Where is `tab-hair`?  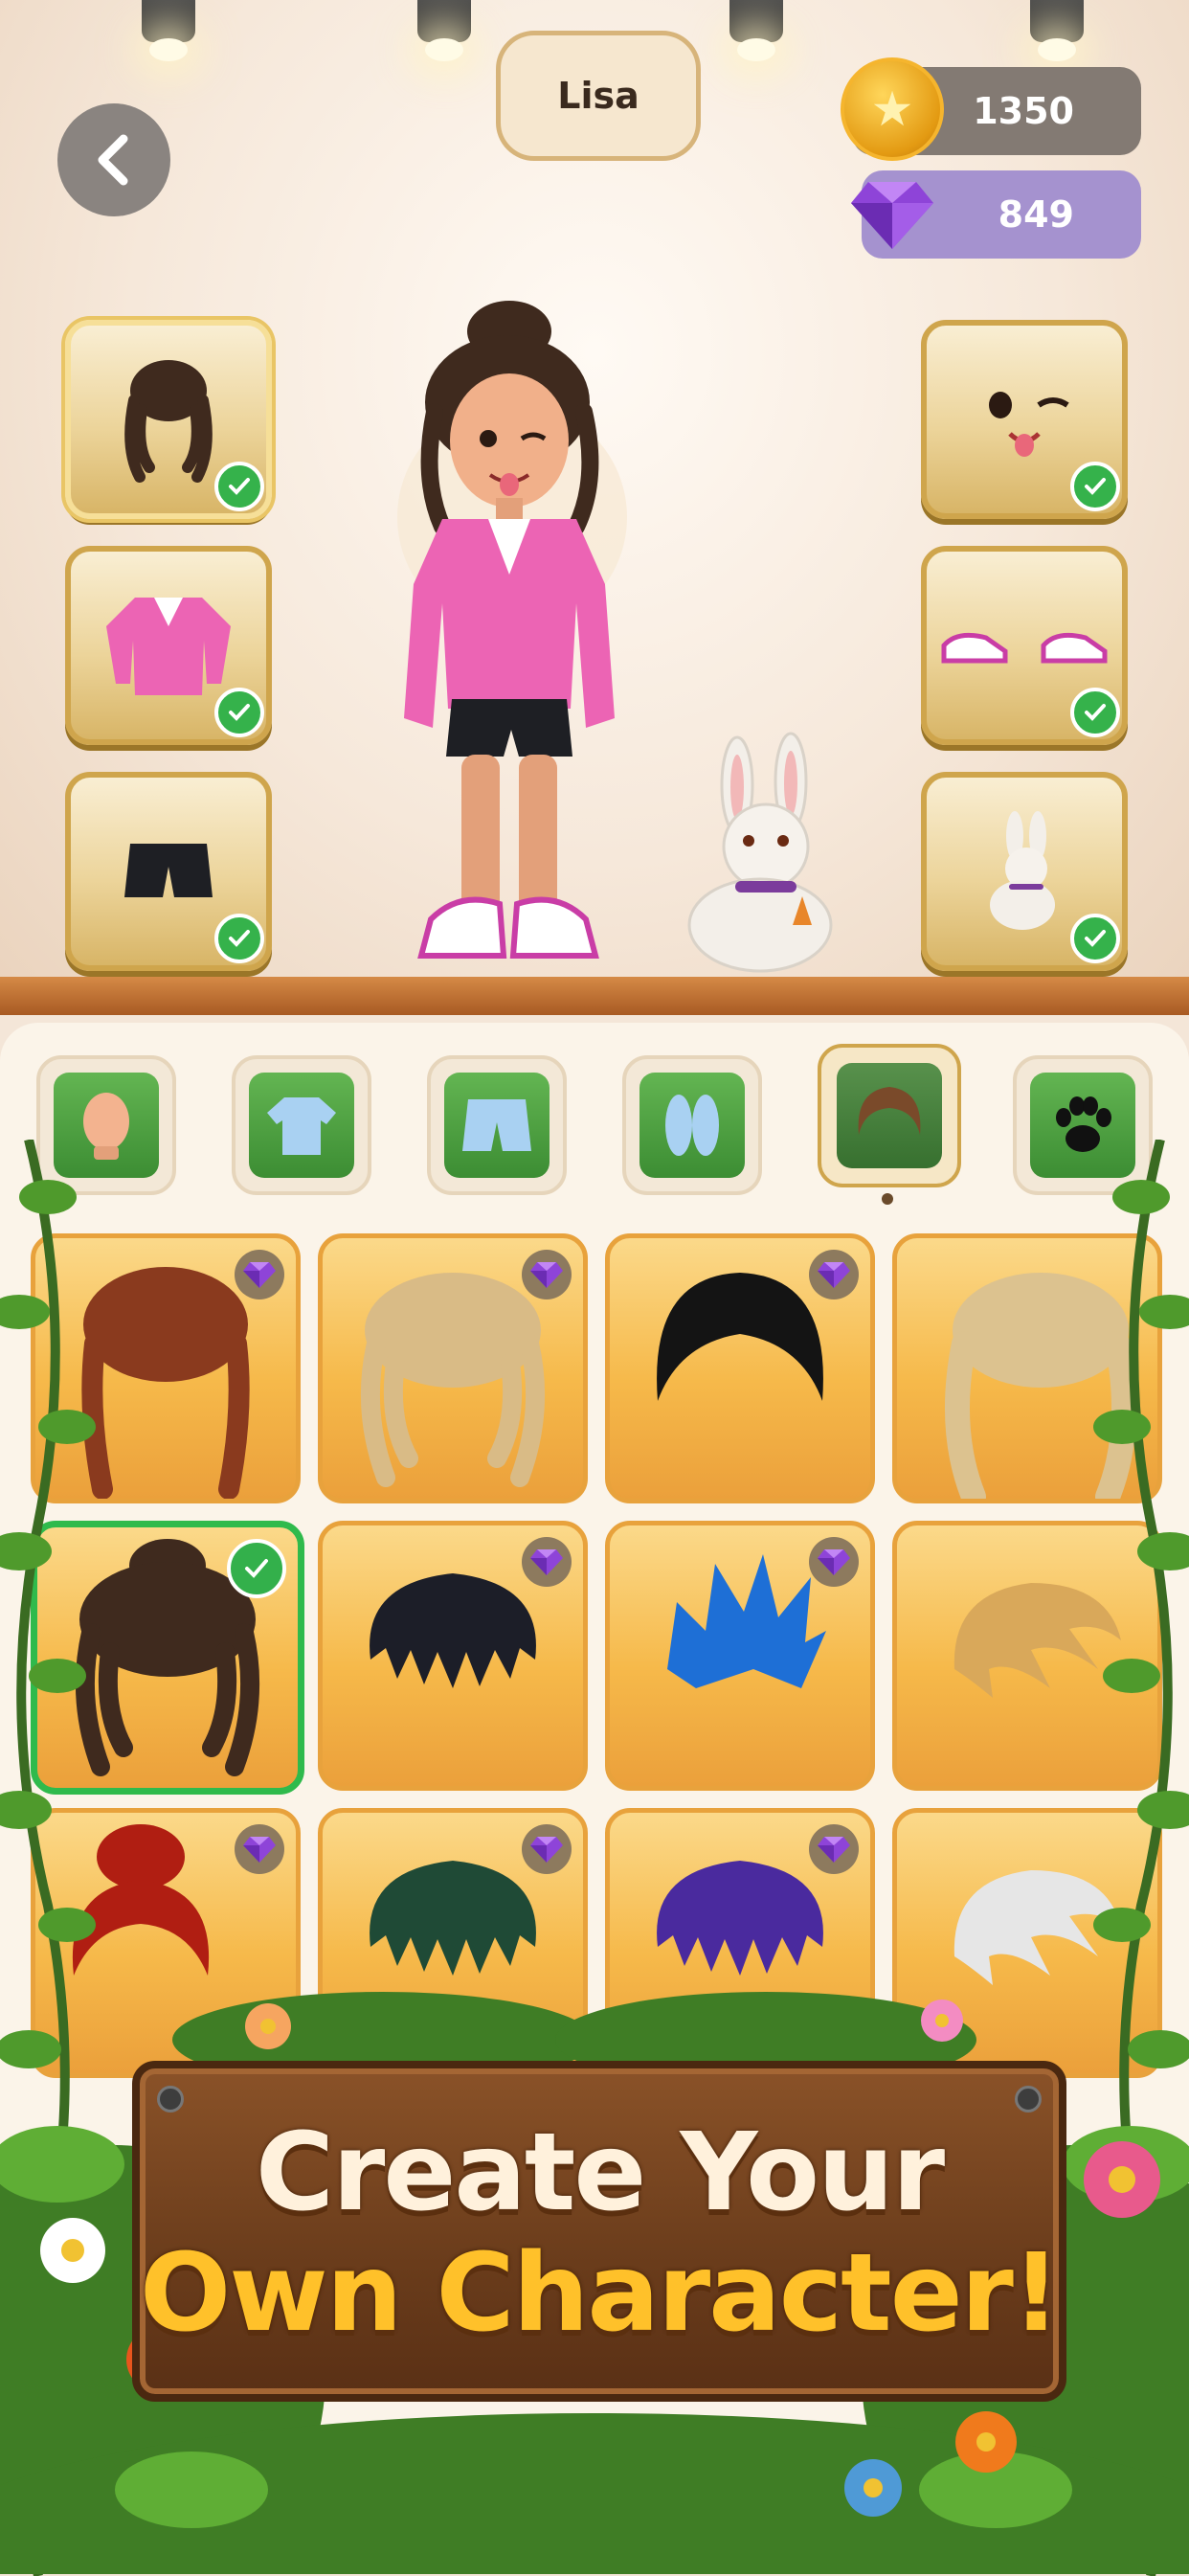 tab-hair is located at coordinates (889, 1115).